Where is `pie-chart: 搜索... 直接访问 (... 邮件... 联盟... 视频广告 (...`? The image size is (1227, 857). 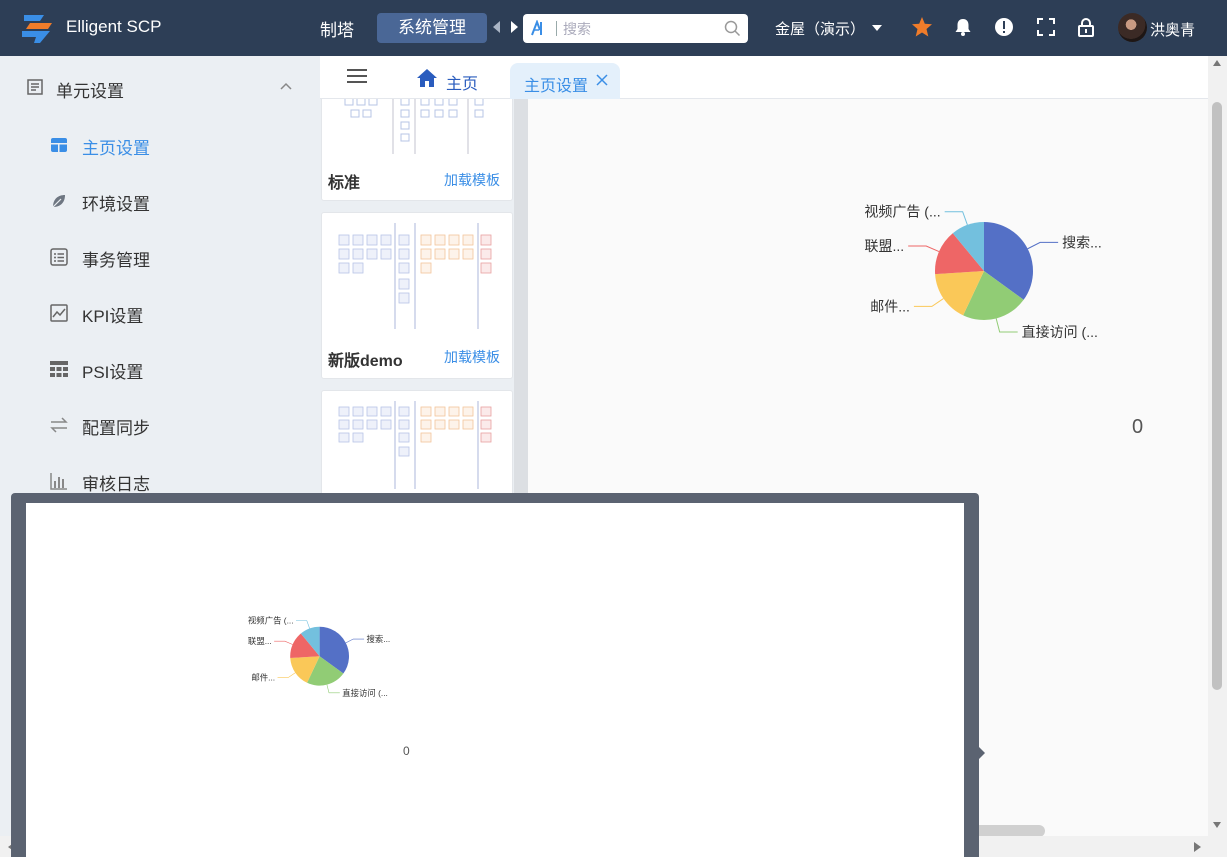 pie-chart: 搜索... 直接访问 (... 邮件... 联盟... 视频广告 (... is located at coordinates (983, 272).